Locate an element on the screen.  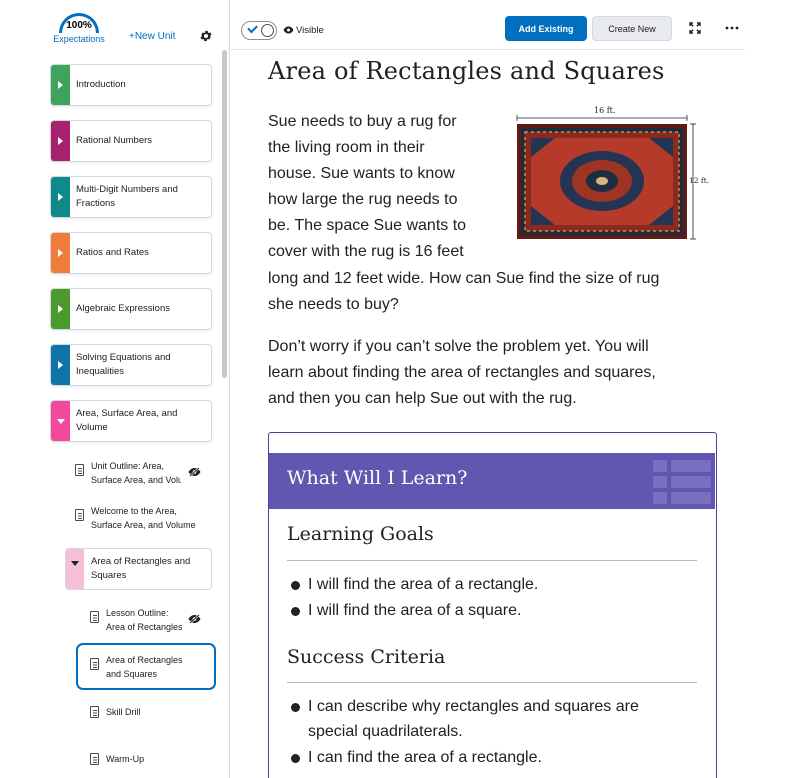
gear-icon is located at coordinates (206, 36).